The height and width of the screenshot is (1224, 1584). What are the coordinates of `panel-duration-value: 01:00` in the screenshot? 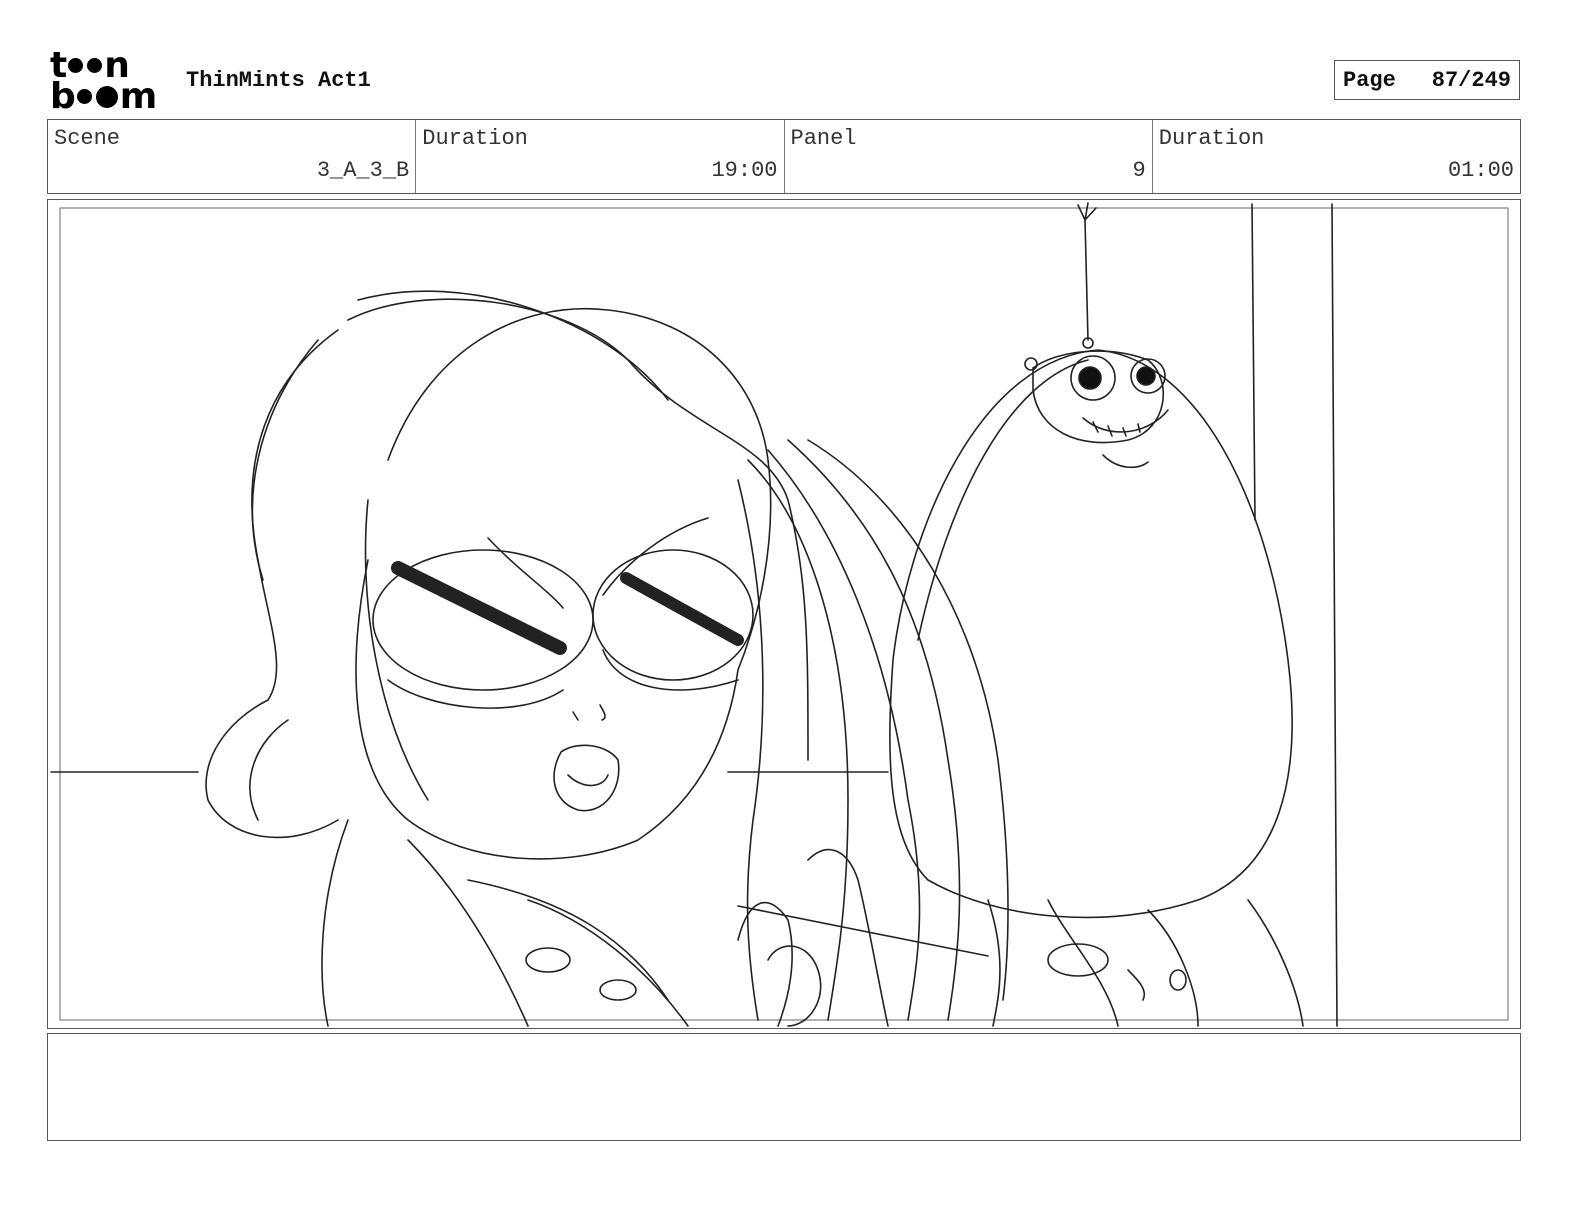 It's located at (1480, 170).